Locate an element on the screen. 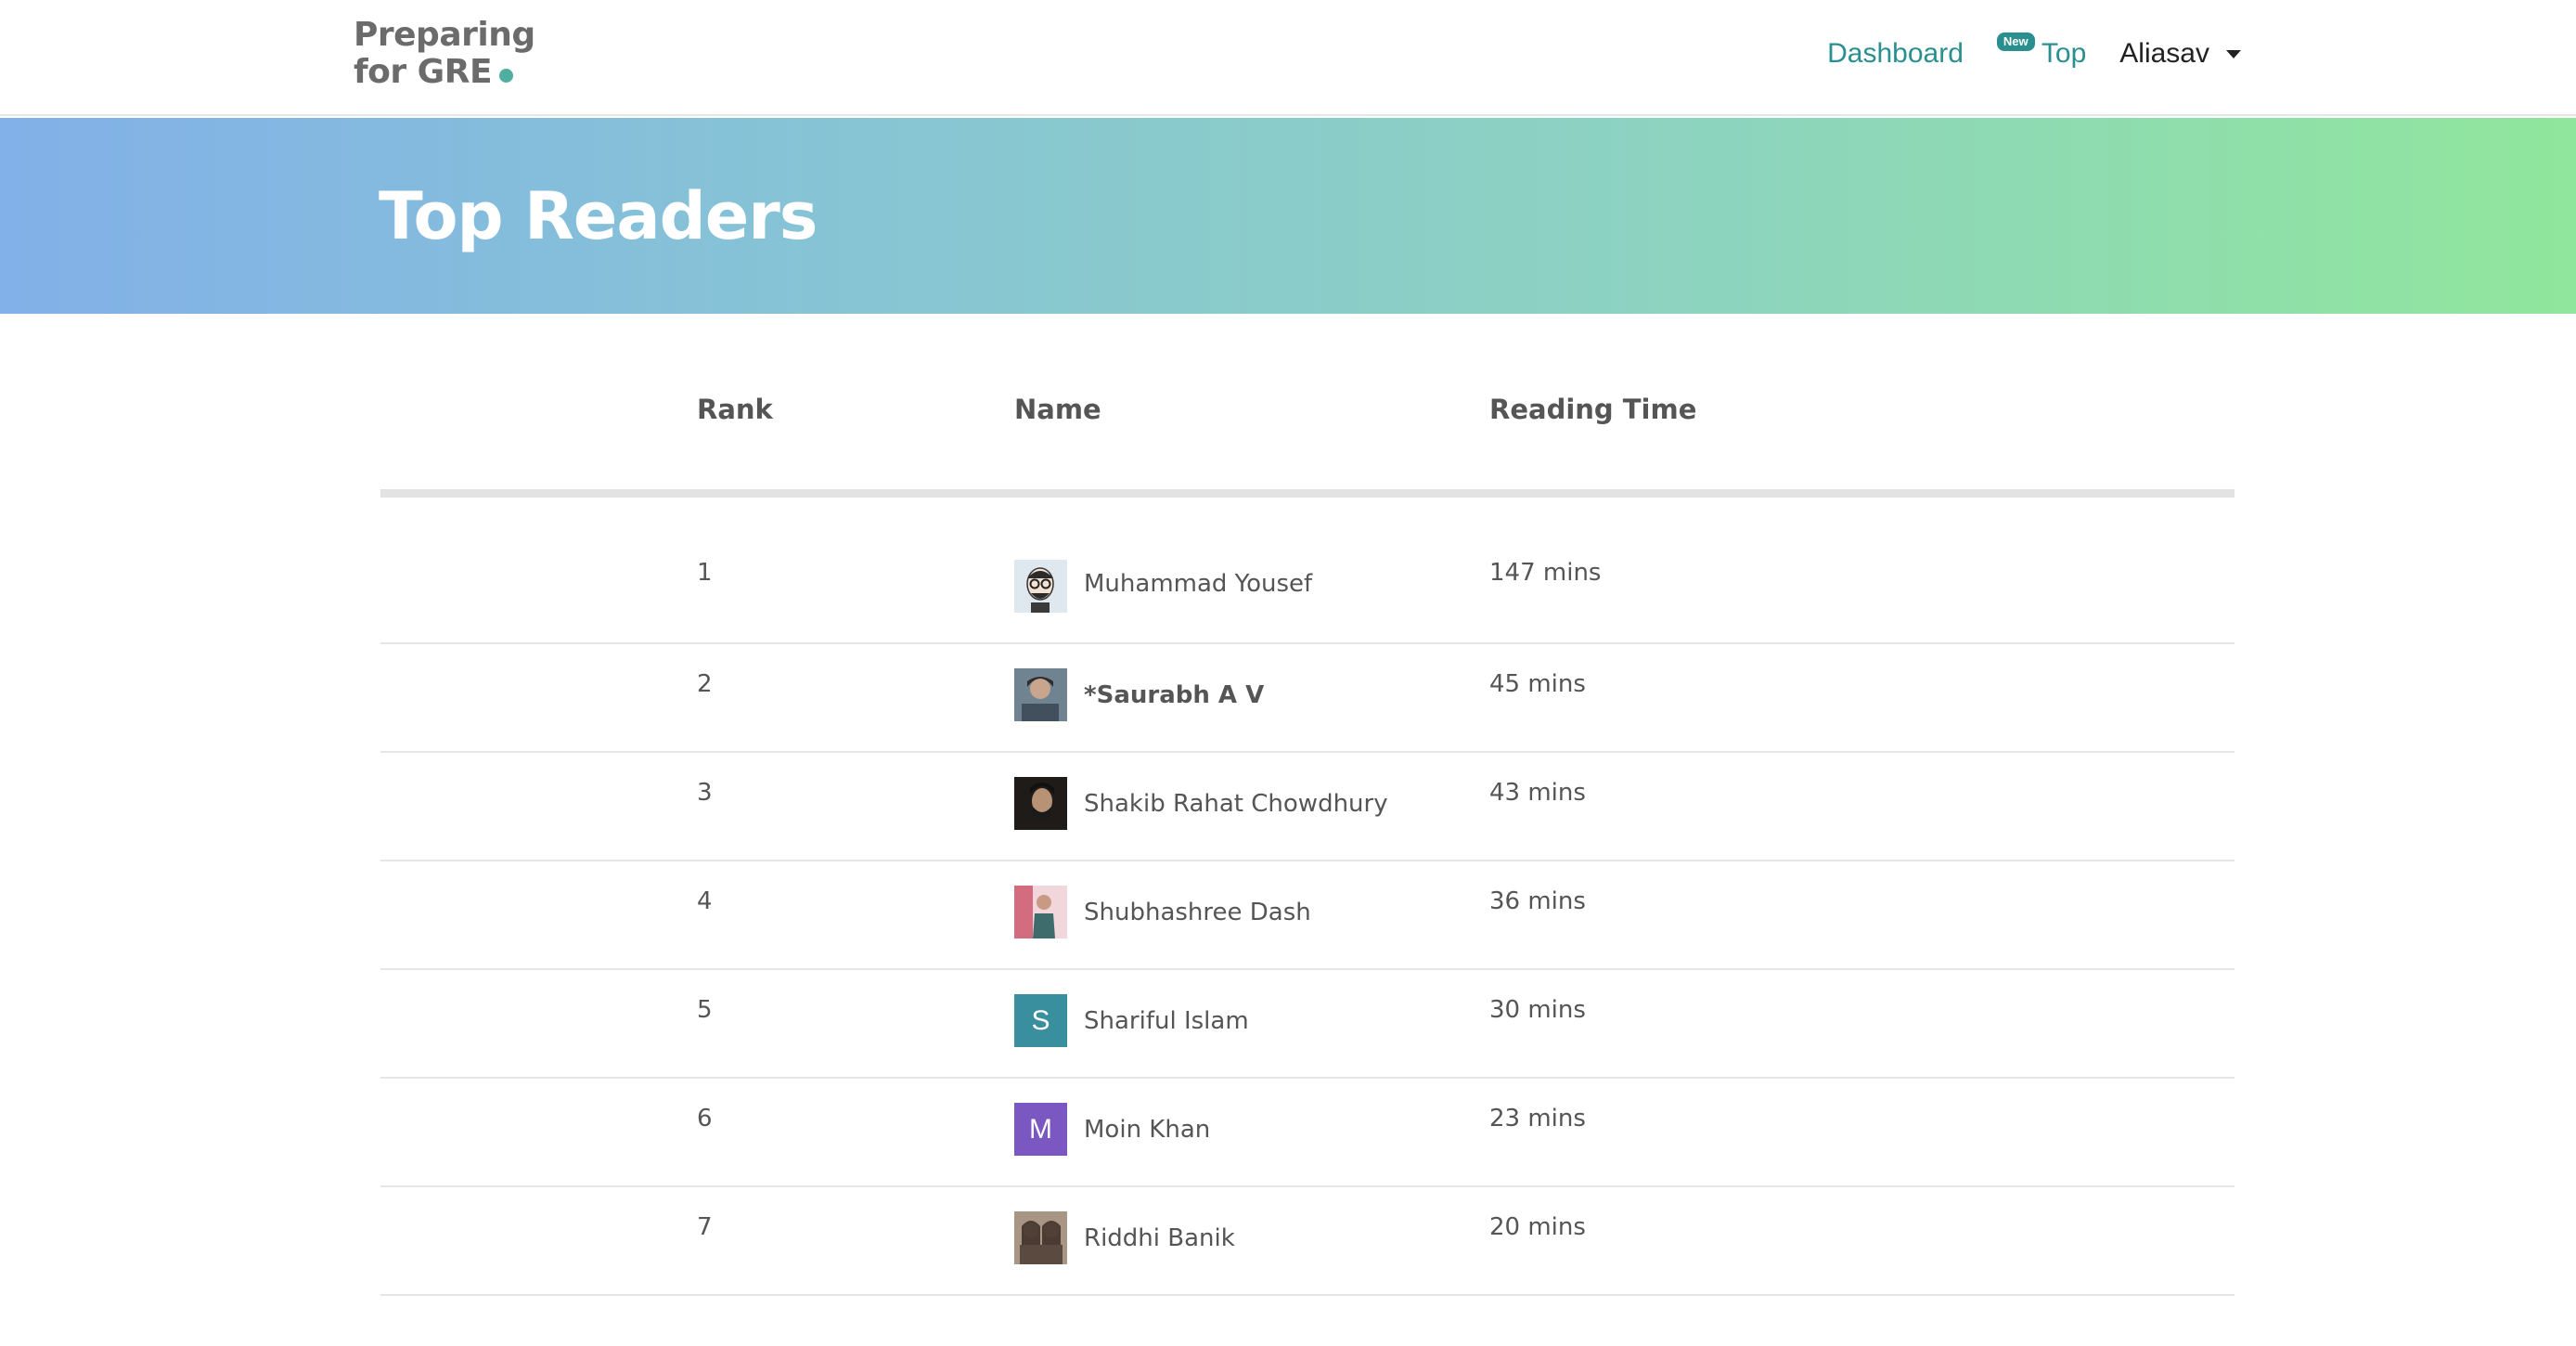 This screenshot has width=2576, height=1346. reader-name: Shubhashree Dash is located at coordinates (1197, 912).